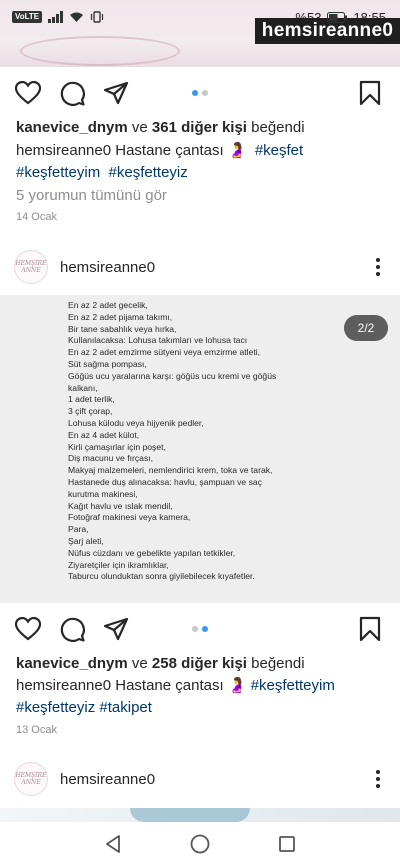  Describe the element at coordinates (78, 529) in the screenshot. I see `checklist-item: Para,` at that location.